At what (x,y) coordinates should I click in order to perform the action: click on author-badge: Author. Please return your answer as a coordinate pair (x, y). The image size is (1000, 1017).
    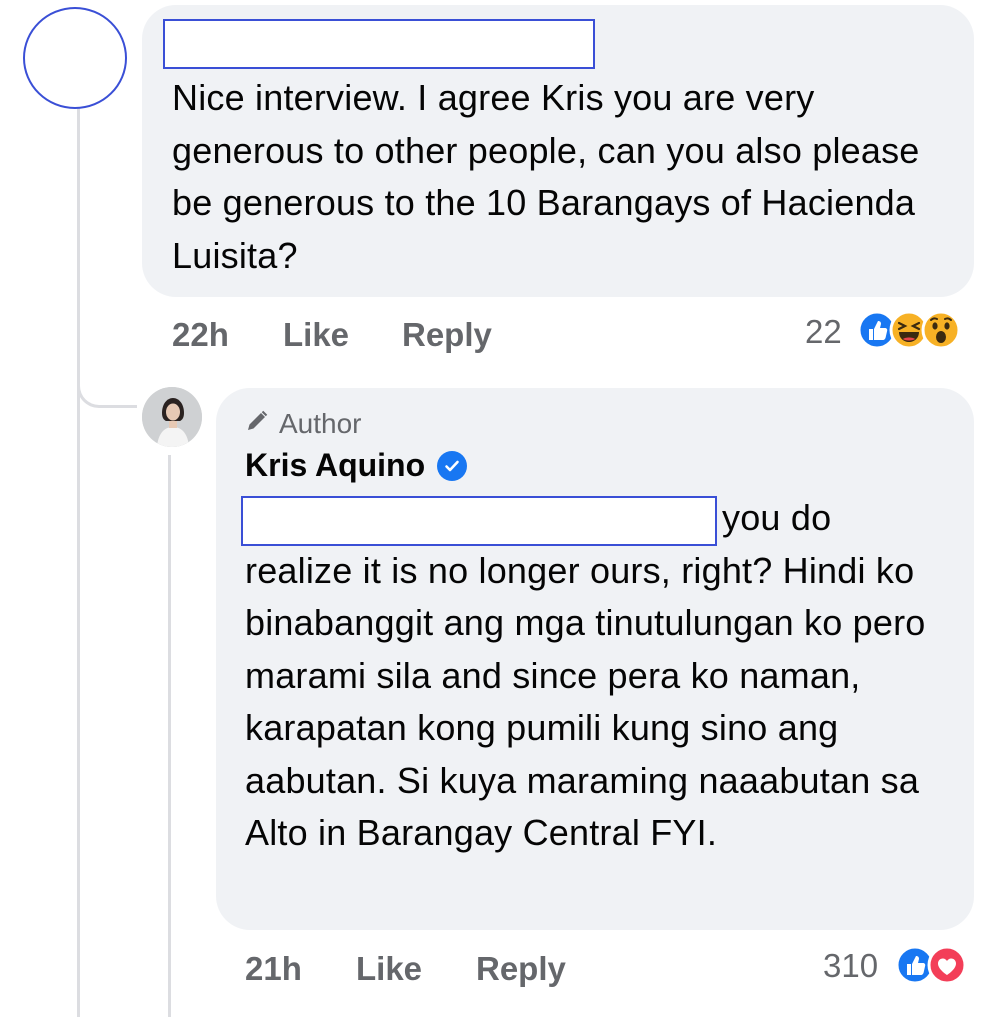
    Looking at the image, I should click on (303, 424).